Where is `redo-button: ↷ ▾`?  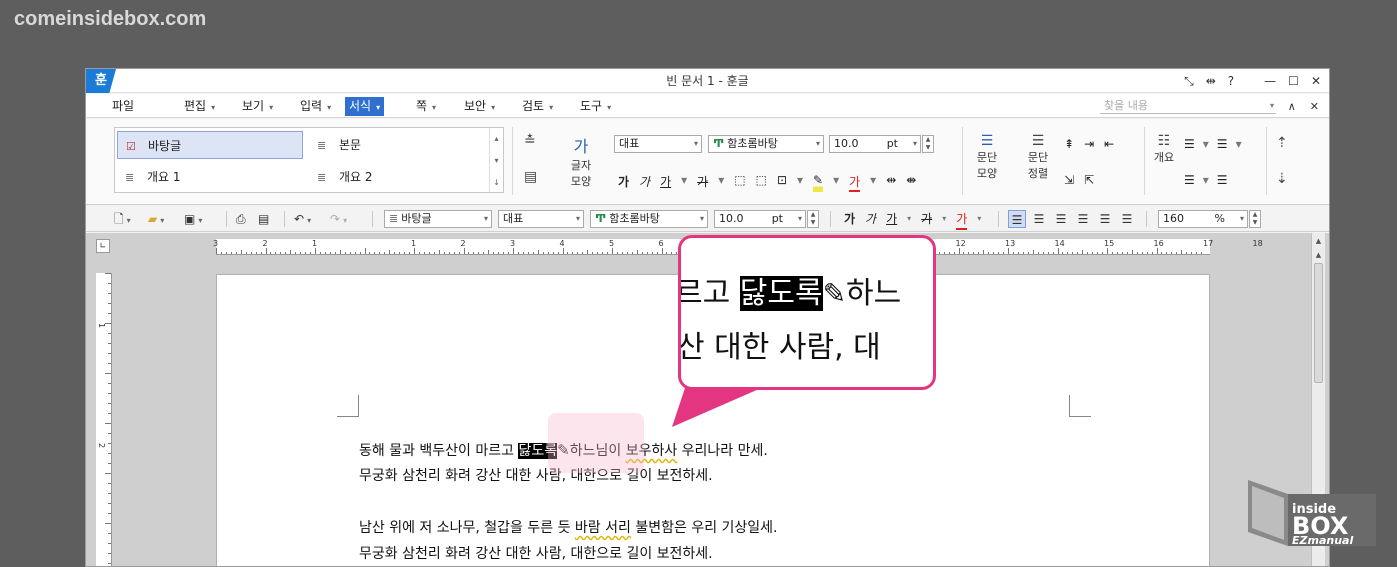
redo-button: ↷ ▾ is located at coordinates (338, 219).